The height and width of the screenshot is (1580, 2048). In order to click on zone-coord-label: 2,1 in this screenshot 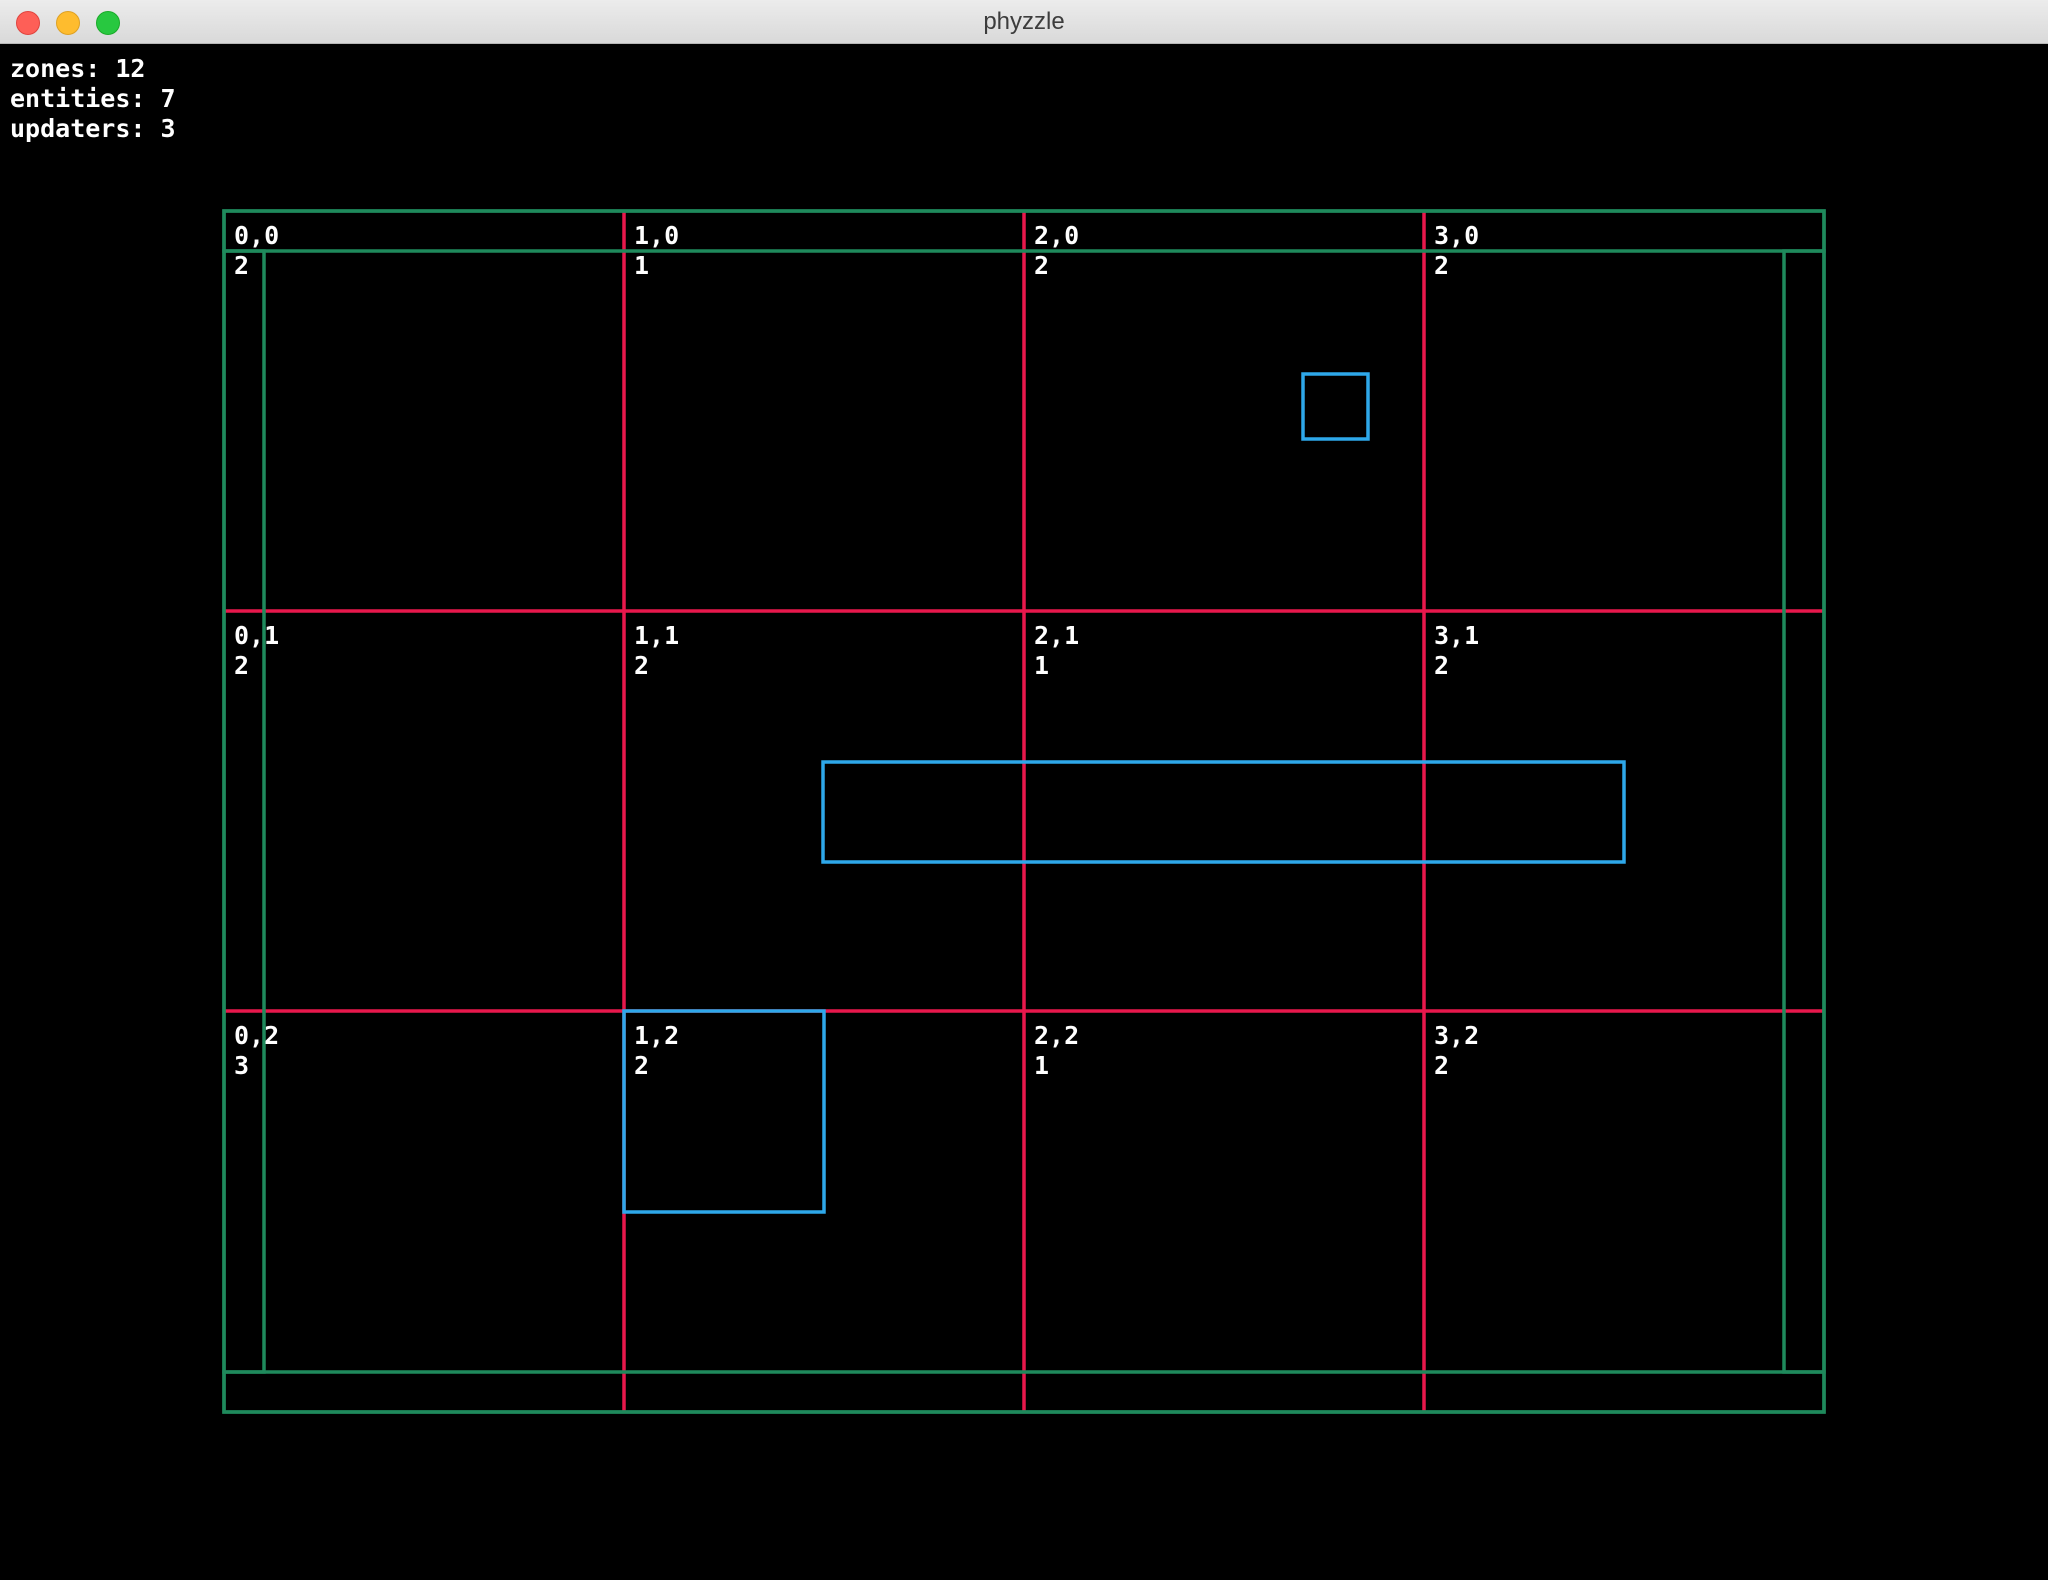, I will do `click(1056, 635)`.